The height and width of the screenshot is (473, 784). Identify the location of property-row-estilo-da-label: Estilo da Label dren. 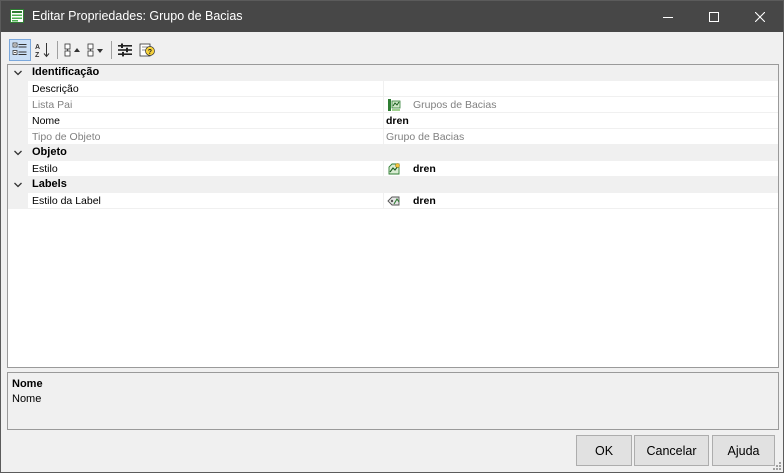
(393, 201).